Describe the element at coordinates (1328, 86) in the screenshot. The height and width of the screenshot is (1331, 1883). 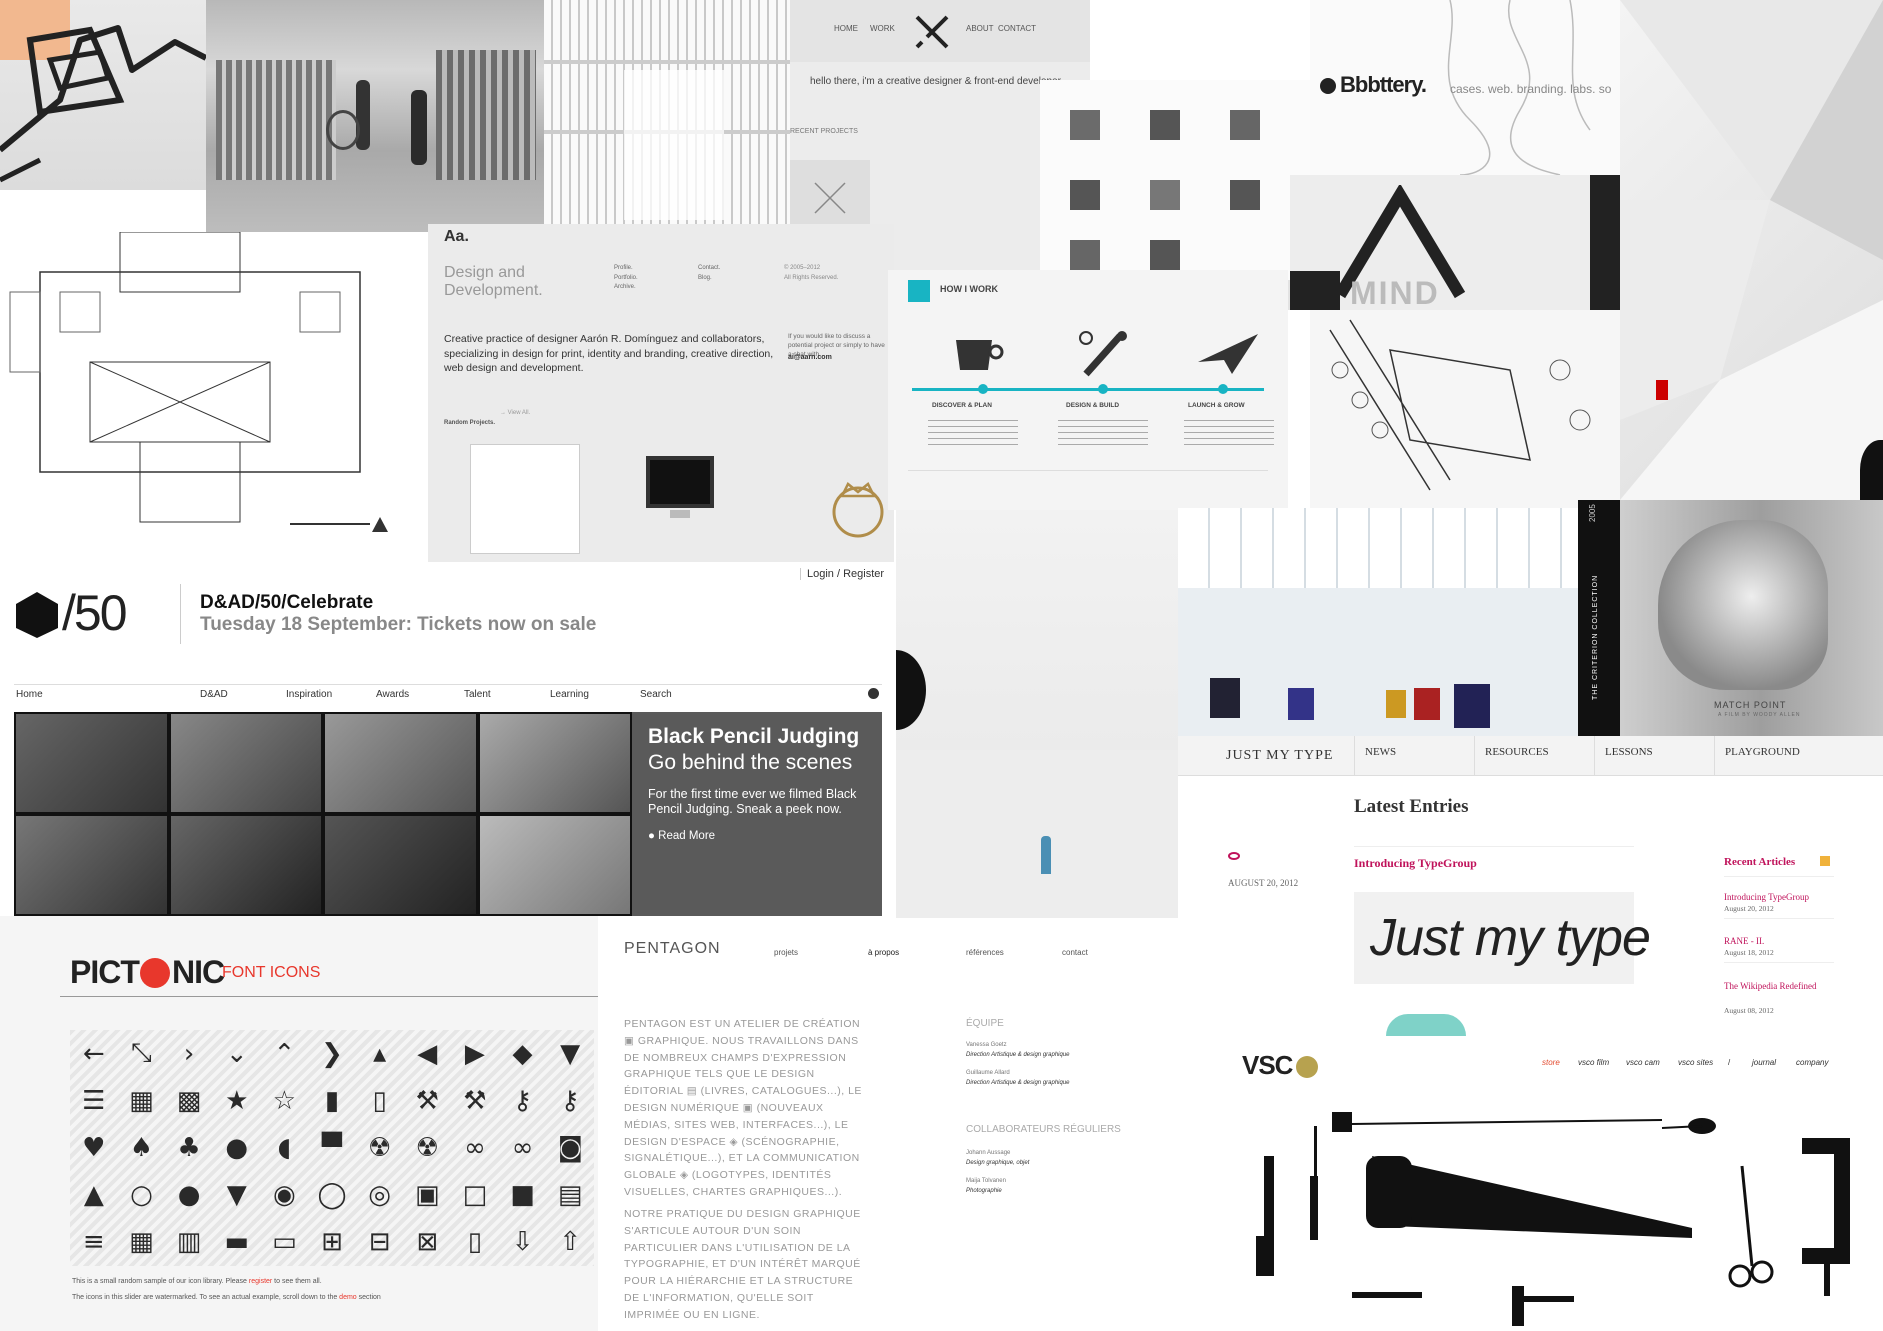
I see `skull-icon` at that location.